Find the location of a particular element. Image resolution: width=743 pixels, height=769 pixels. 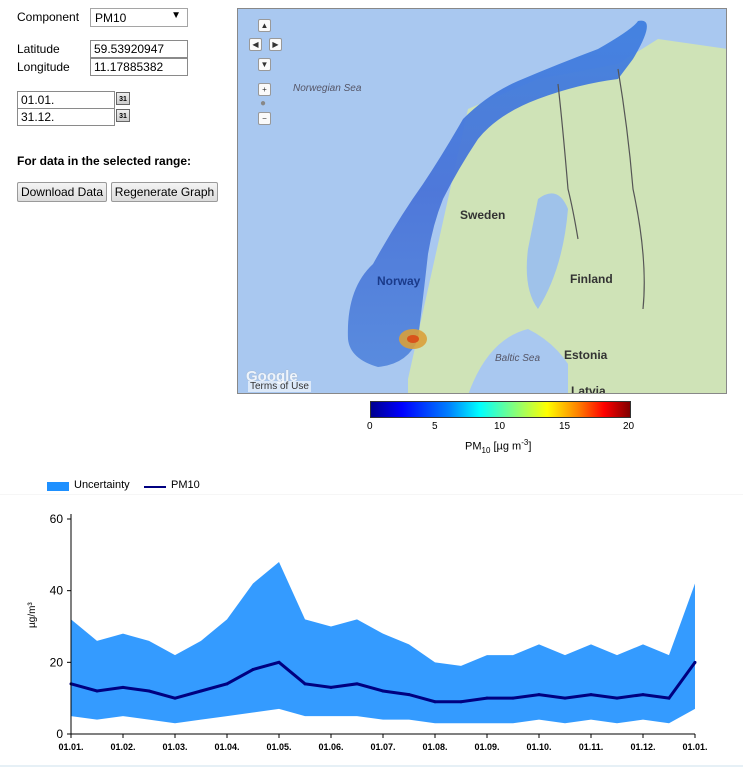

x-tick-label: 01.05. is located at coordinates (278, 747).